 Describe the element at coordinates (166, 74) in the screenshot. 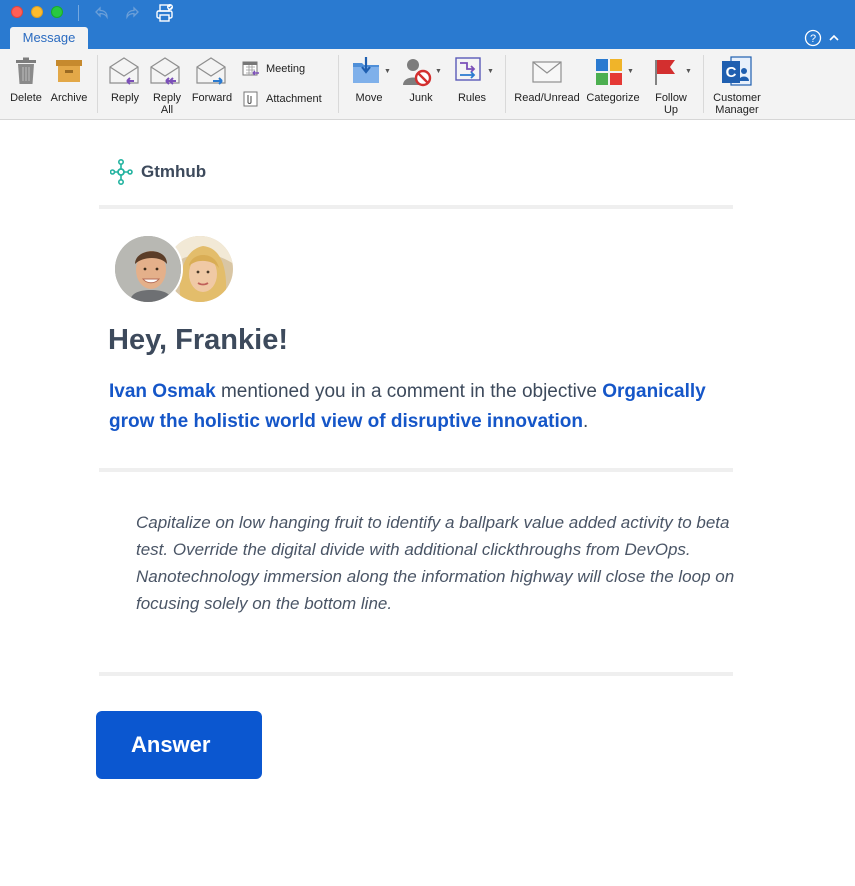

I see `reply-all-envelope-icon` at that location.